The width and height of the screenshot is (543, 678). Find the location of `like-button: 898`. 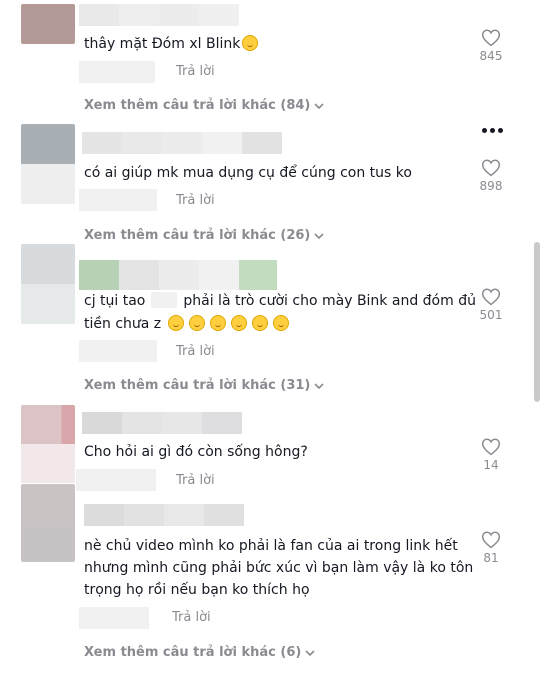

like-button: 898 is located at coordinates (491, 175).